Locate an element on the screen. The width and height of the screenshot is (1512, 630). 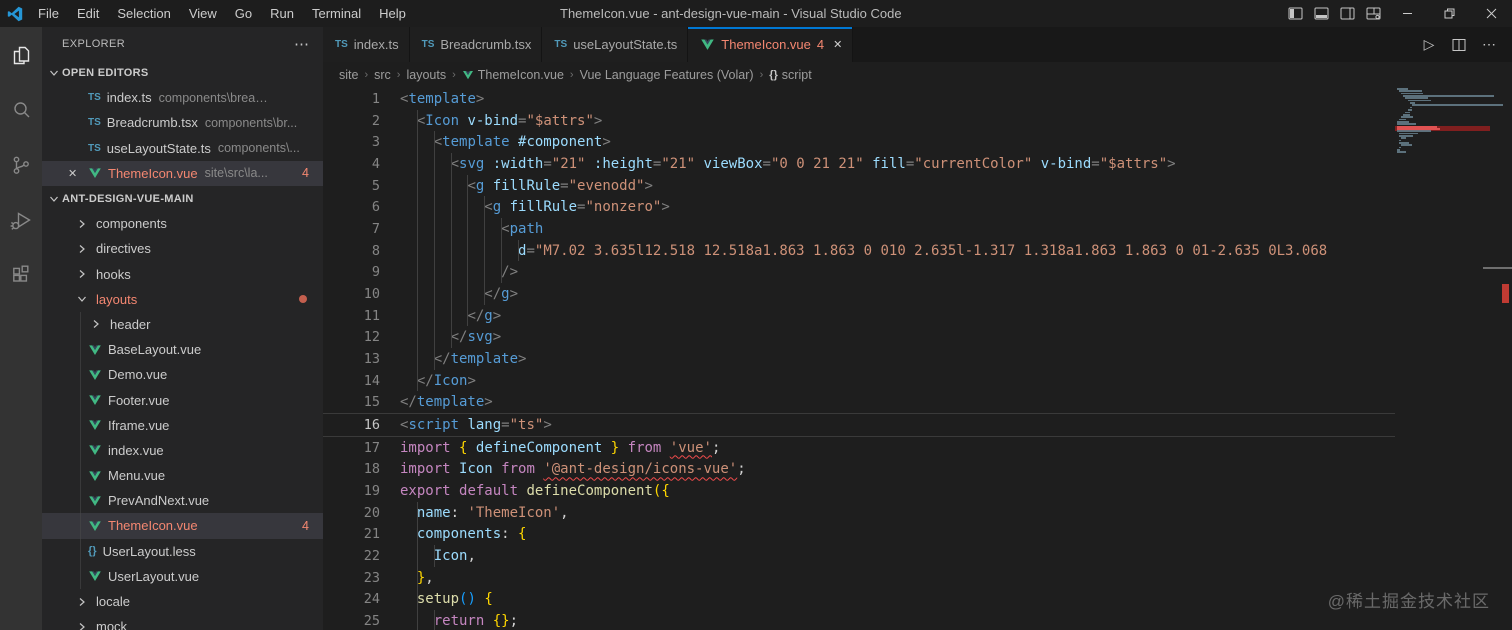
line-number: 23 is located at coordinates (351, 578).